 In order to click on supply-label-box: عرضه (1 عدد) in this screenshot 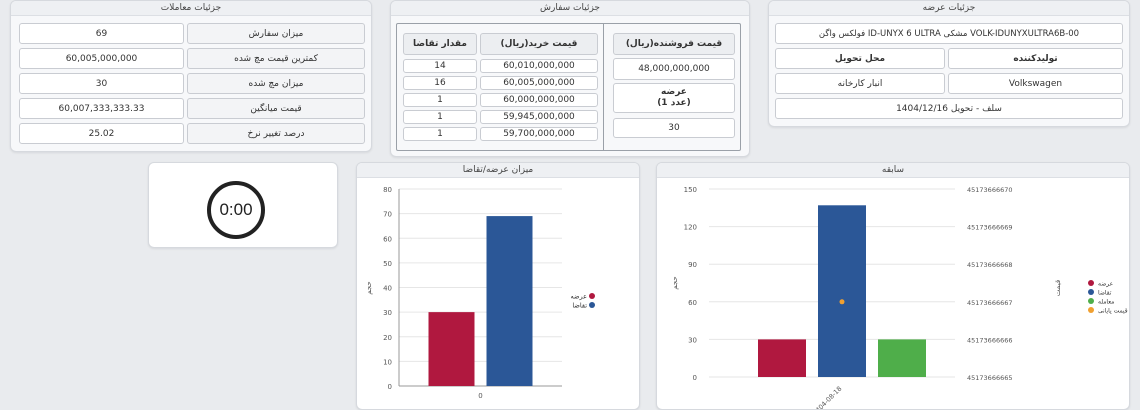, I will do `click(674, 98)`.